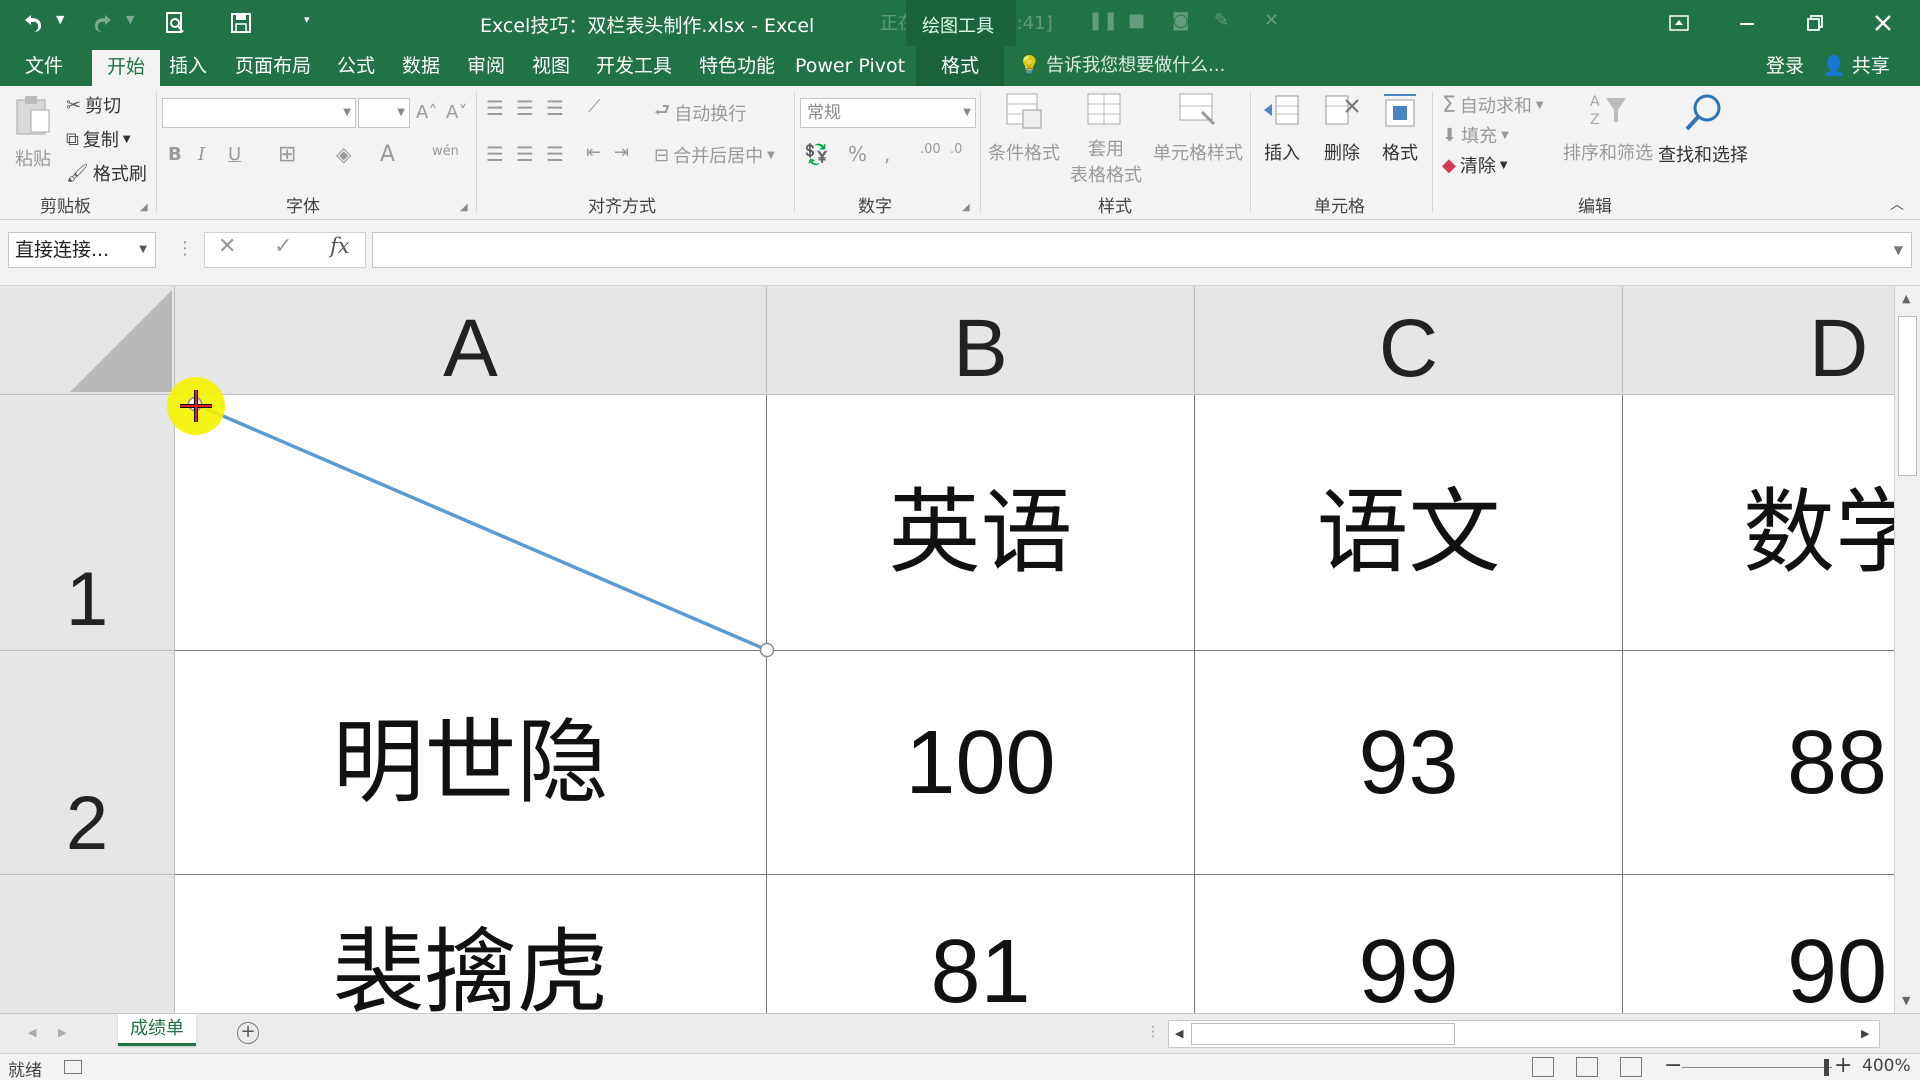  What do you see at coordinates (555, 154) in the screenshot?
I see `align-right-icon: ☰` at bounding box center [555, 154].